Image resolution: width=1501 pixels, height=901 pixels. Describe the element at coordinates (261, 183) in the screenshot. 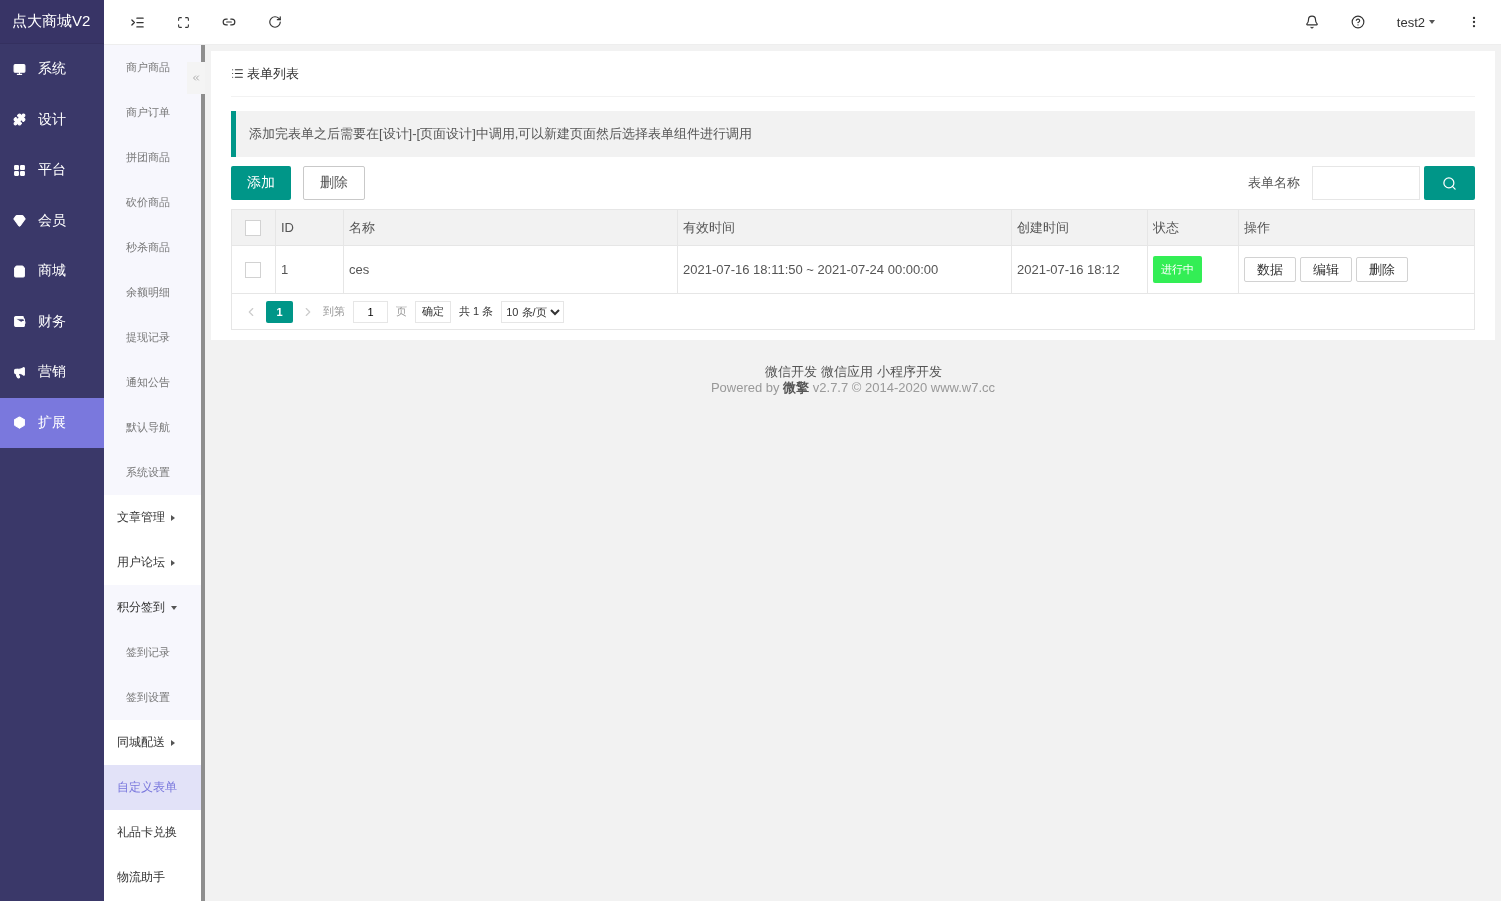

I see `add-button: 添加` at that location.